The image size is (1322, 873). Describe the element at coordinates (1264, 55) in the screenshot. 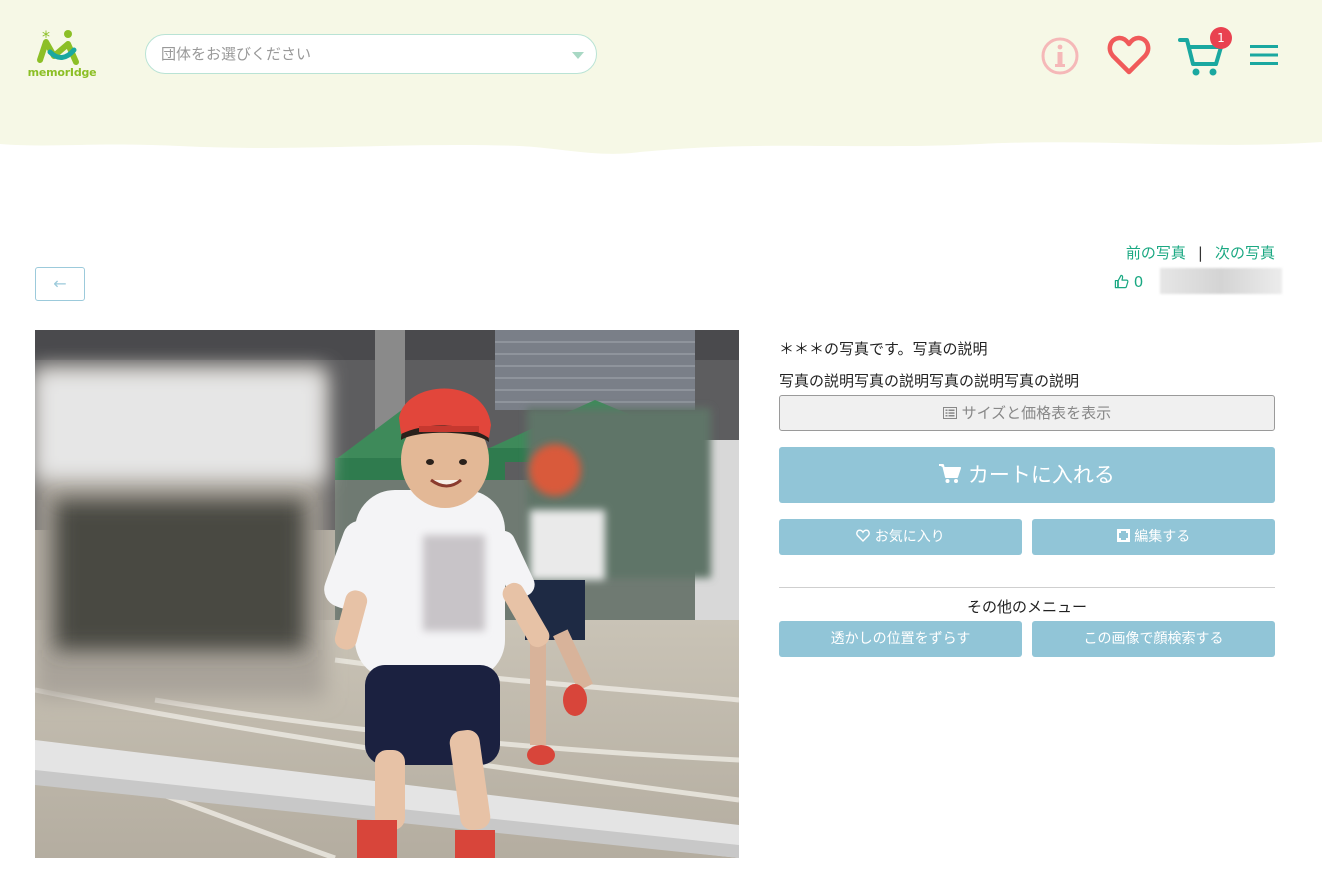

I see `hamburger-menu-icon` at that location.